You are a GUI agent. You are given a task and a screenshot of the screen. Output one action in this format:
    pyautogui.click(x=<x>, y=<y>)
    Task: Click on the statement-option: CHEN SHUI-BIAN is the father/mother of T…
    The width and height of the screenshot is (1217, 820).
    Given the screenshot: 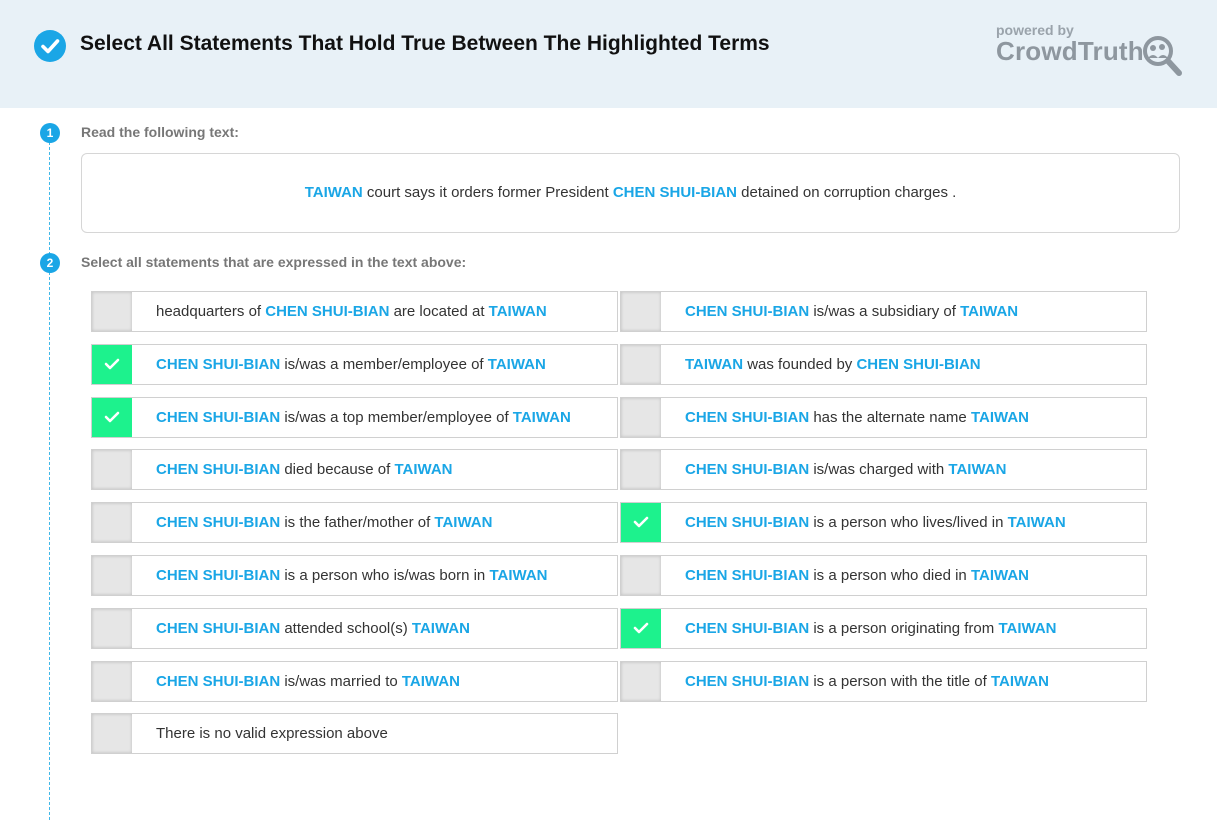 What is the action you would take?
    pyautogui.click(x=354, y=523)
    